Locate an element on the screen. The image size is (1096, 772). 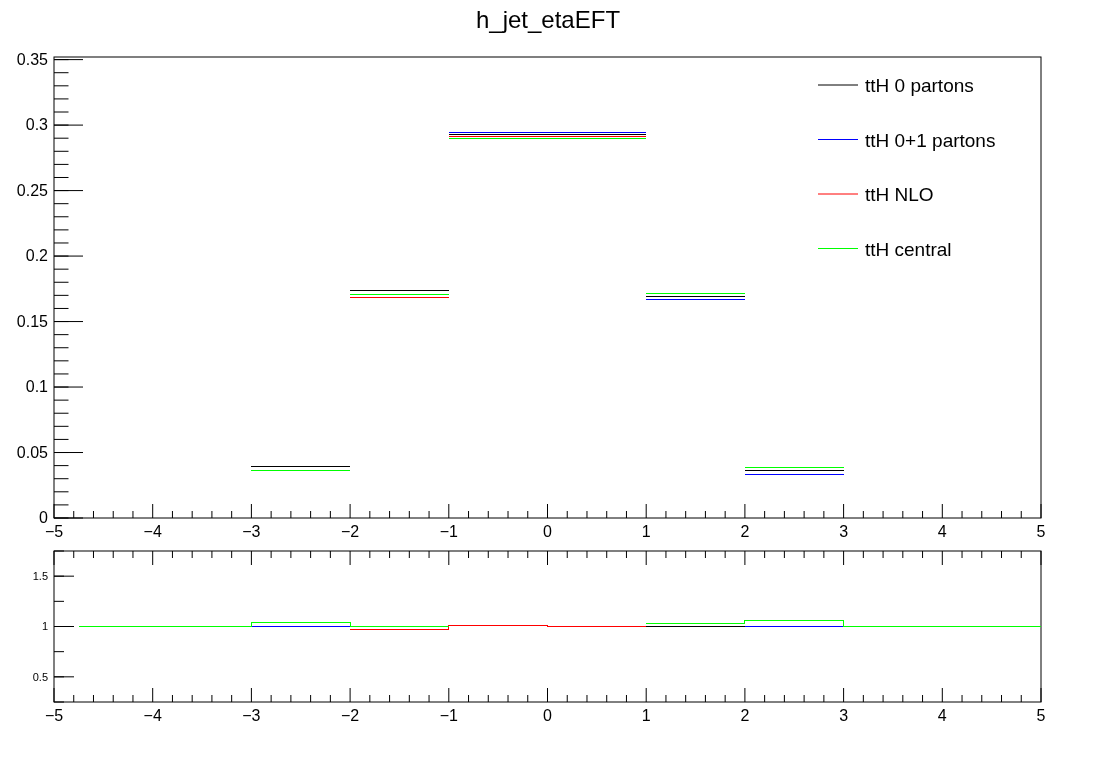
y-tick-label: 0.35 is located at coordinates (32, 59).